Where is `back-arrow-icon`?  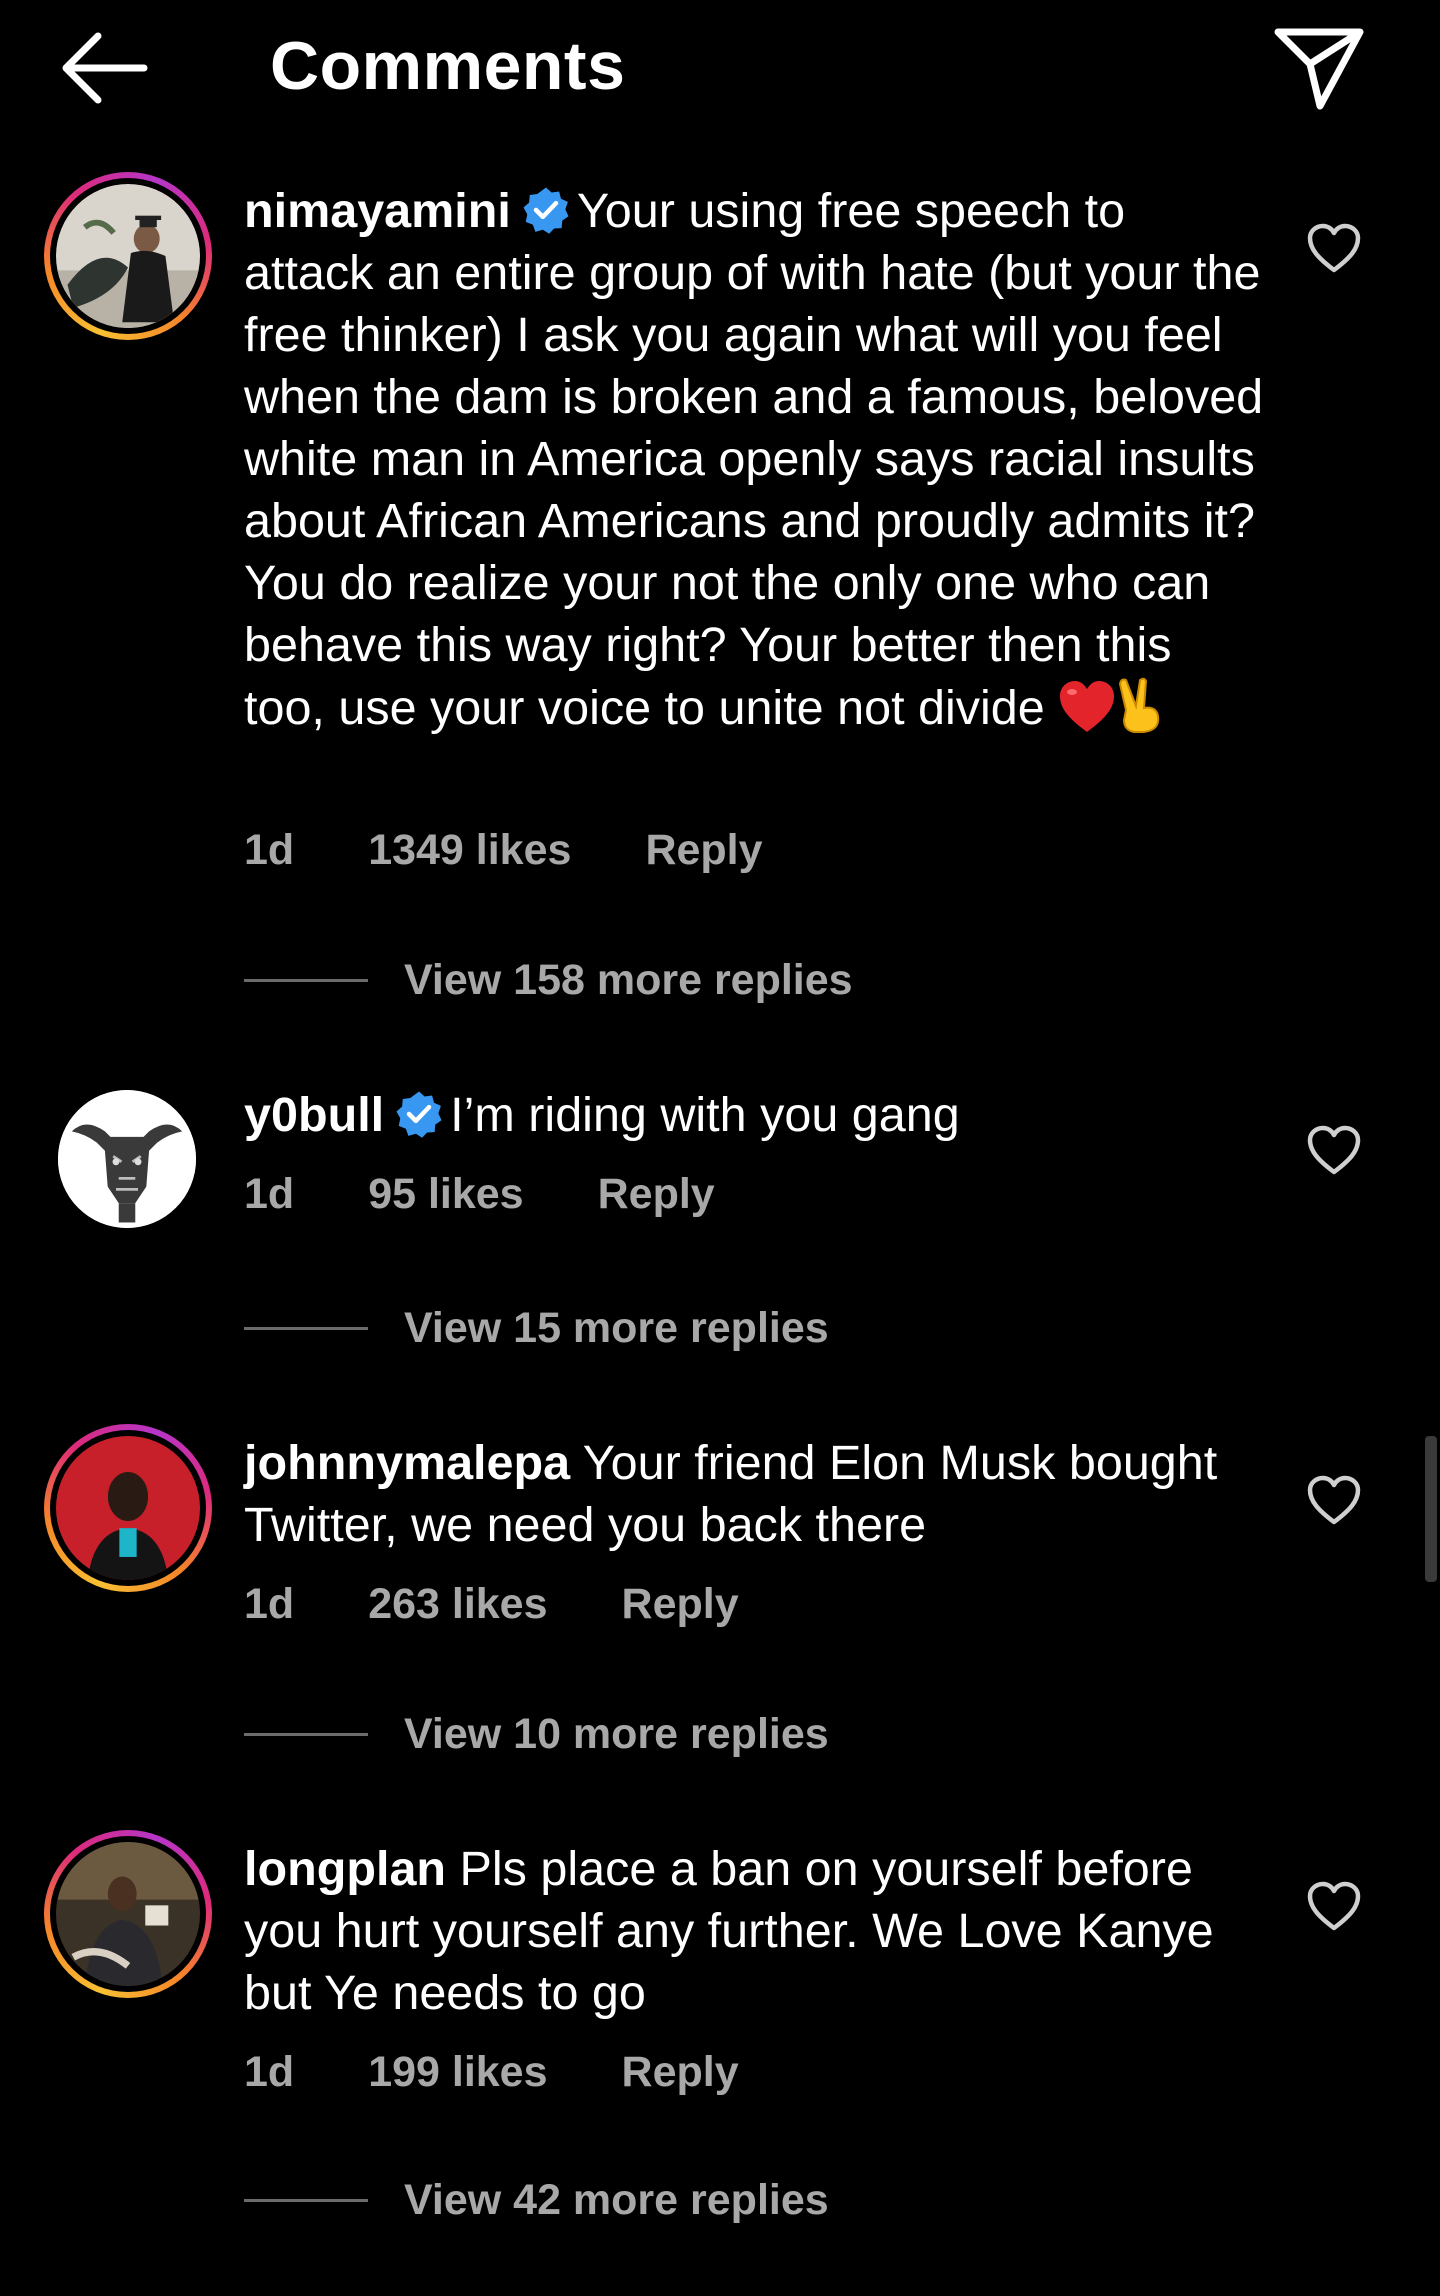
back-arrow-icon is located at coordinates (105, 68).